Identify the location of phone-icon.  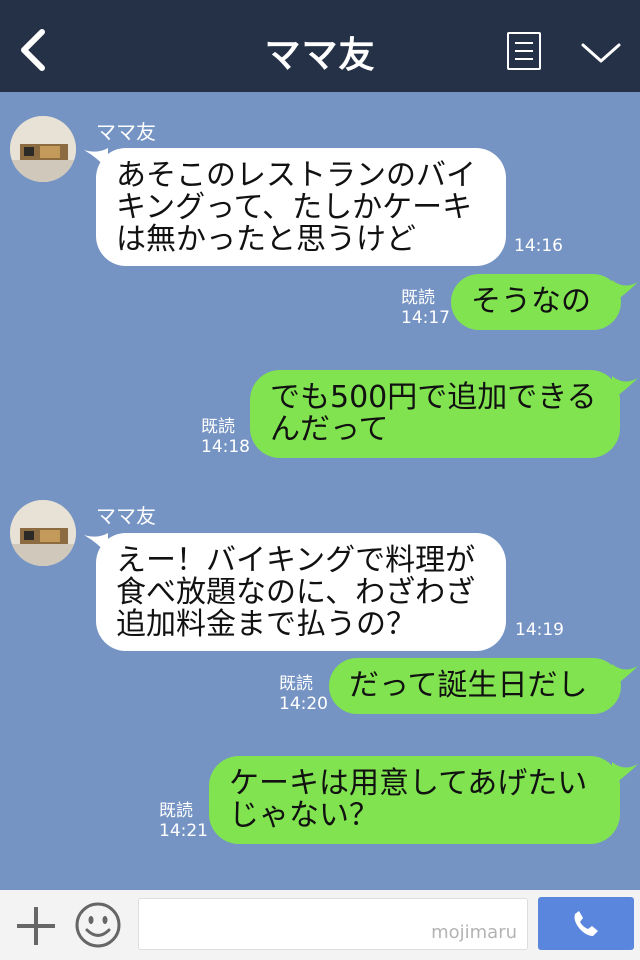
(586, 923).